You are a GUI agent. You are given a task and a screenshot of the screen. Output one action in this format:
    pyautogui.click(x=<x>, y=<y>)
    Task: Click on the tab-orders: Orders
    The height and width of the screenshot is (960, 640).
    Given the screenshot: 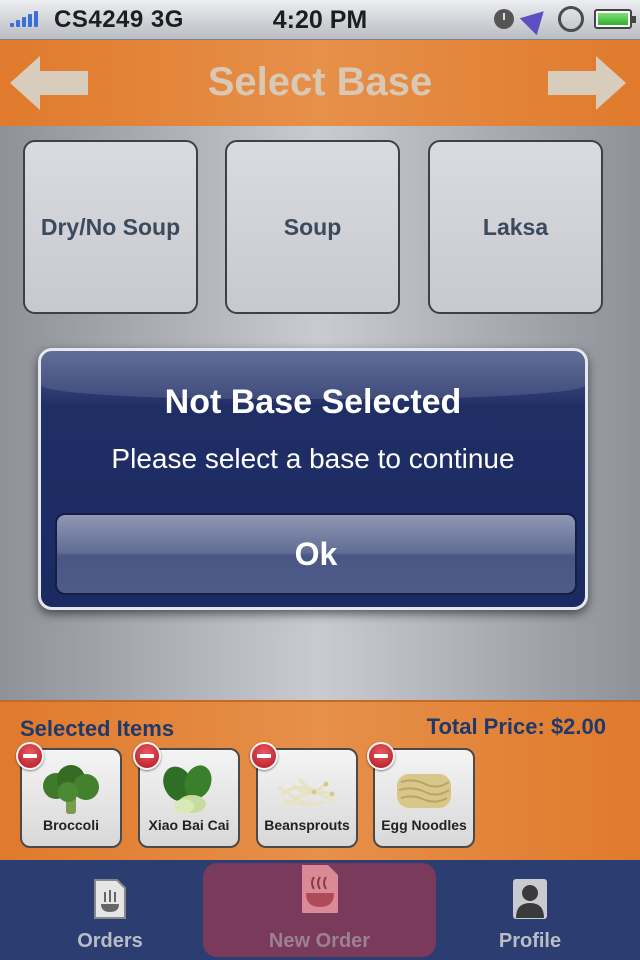 What is the action you would take?
    pyautogui.click(x=110, y=910)
    